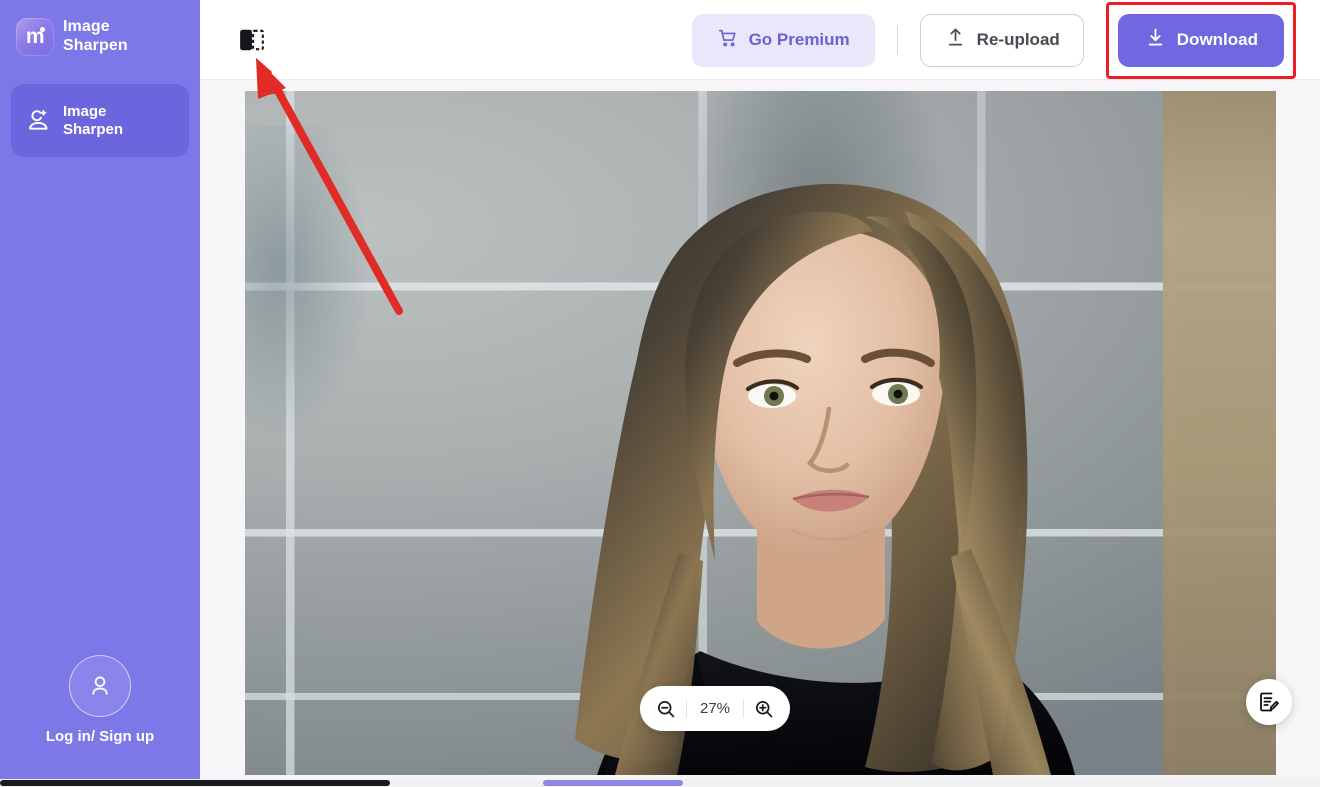  What do you see at coordinates (1217, 39) in the screenshot?
I see `download-label: Download` at bounding box center [1217, 39].